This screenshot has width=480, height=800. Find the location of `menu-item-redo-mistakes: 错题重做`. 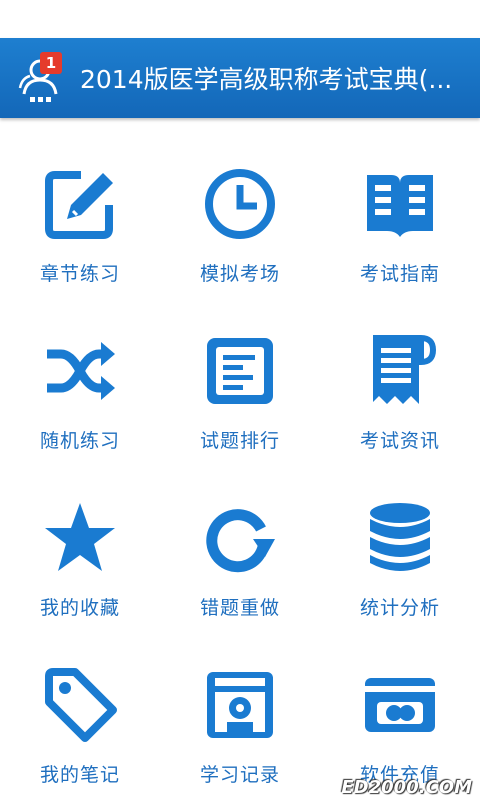

menu-item-redo-mistakes: 错题重做 is located at coordinates (240, 535).